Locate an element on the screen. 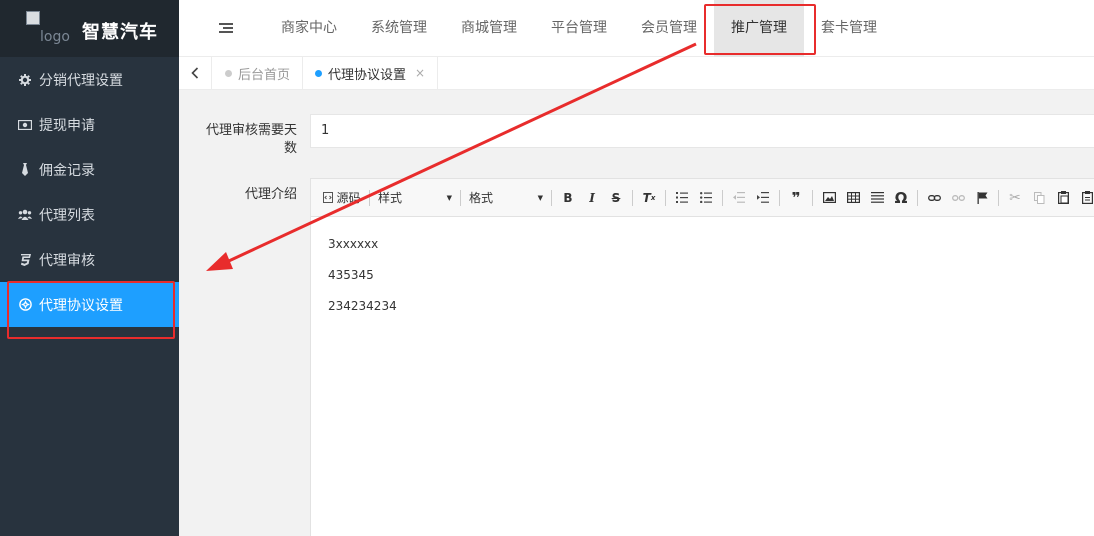 This screenshot has height=536, width=1094. horizontal-line-icon is located at coordinates (877, 198).